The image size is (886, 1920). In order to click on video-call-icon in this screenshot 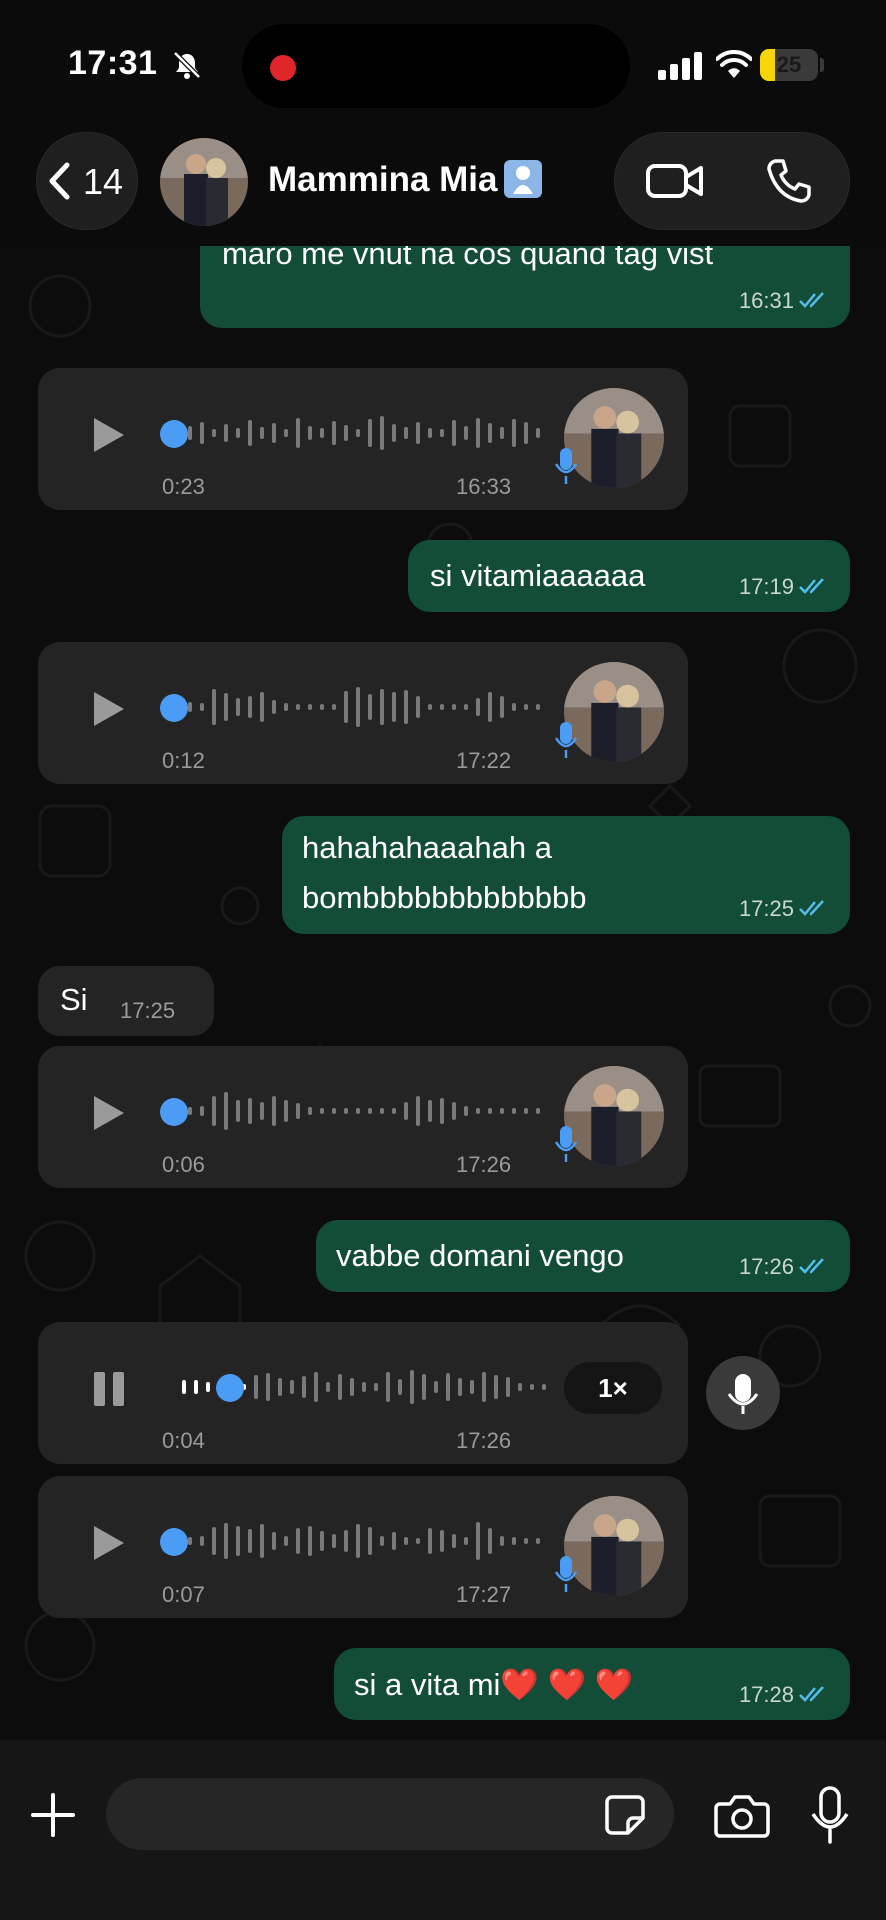, I will do `click(675, 181)`.